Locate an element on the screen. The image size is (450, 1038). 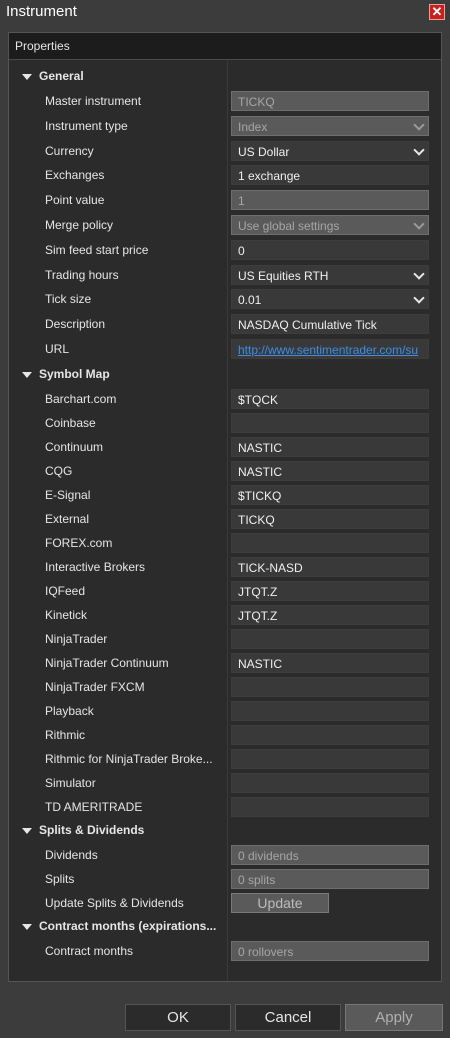
master-instrument-field: TICKQ is located at coordinates (330, 101).